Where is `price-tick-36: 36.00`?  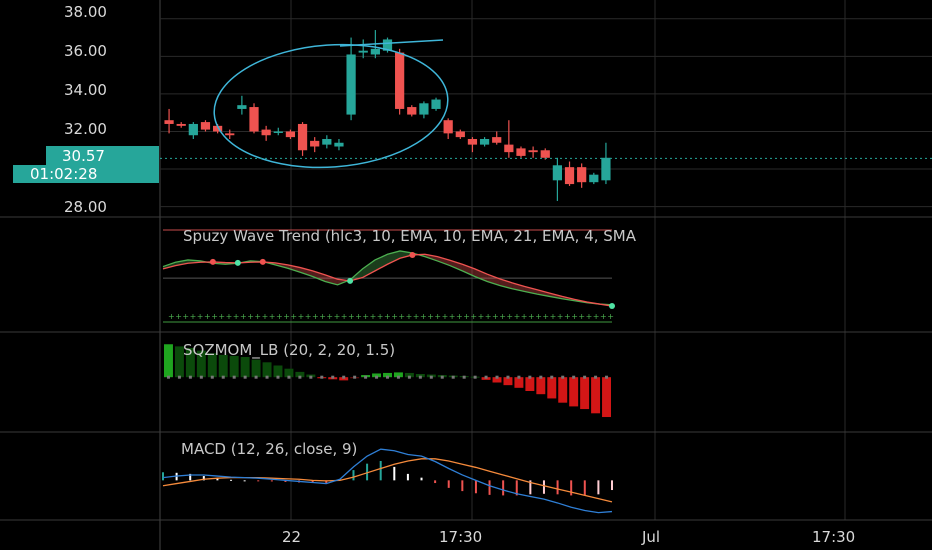 price-tick-36: 36.00 is located at coordinates (85, 51).